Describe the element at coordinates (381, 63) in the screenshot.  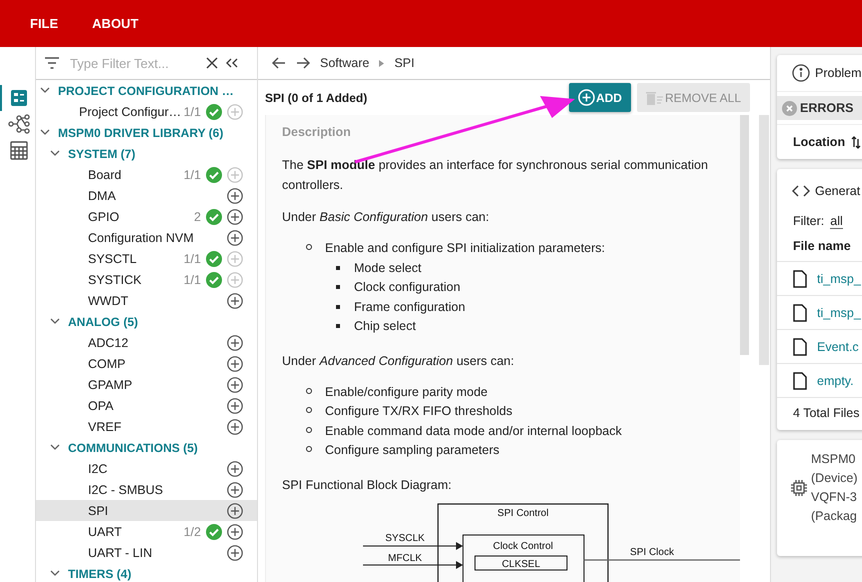
I see `breadcrumb-separator-icon` at that location.